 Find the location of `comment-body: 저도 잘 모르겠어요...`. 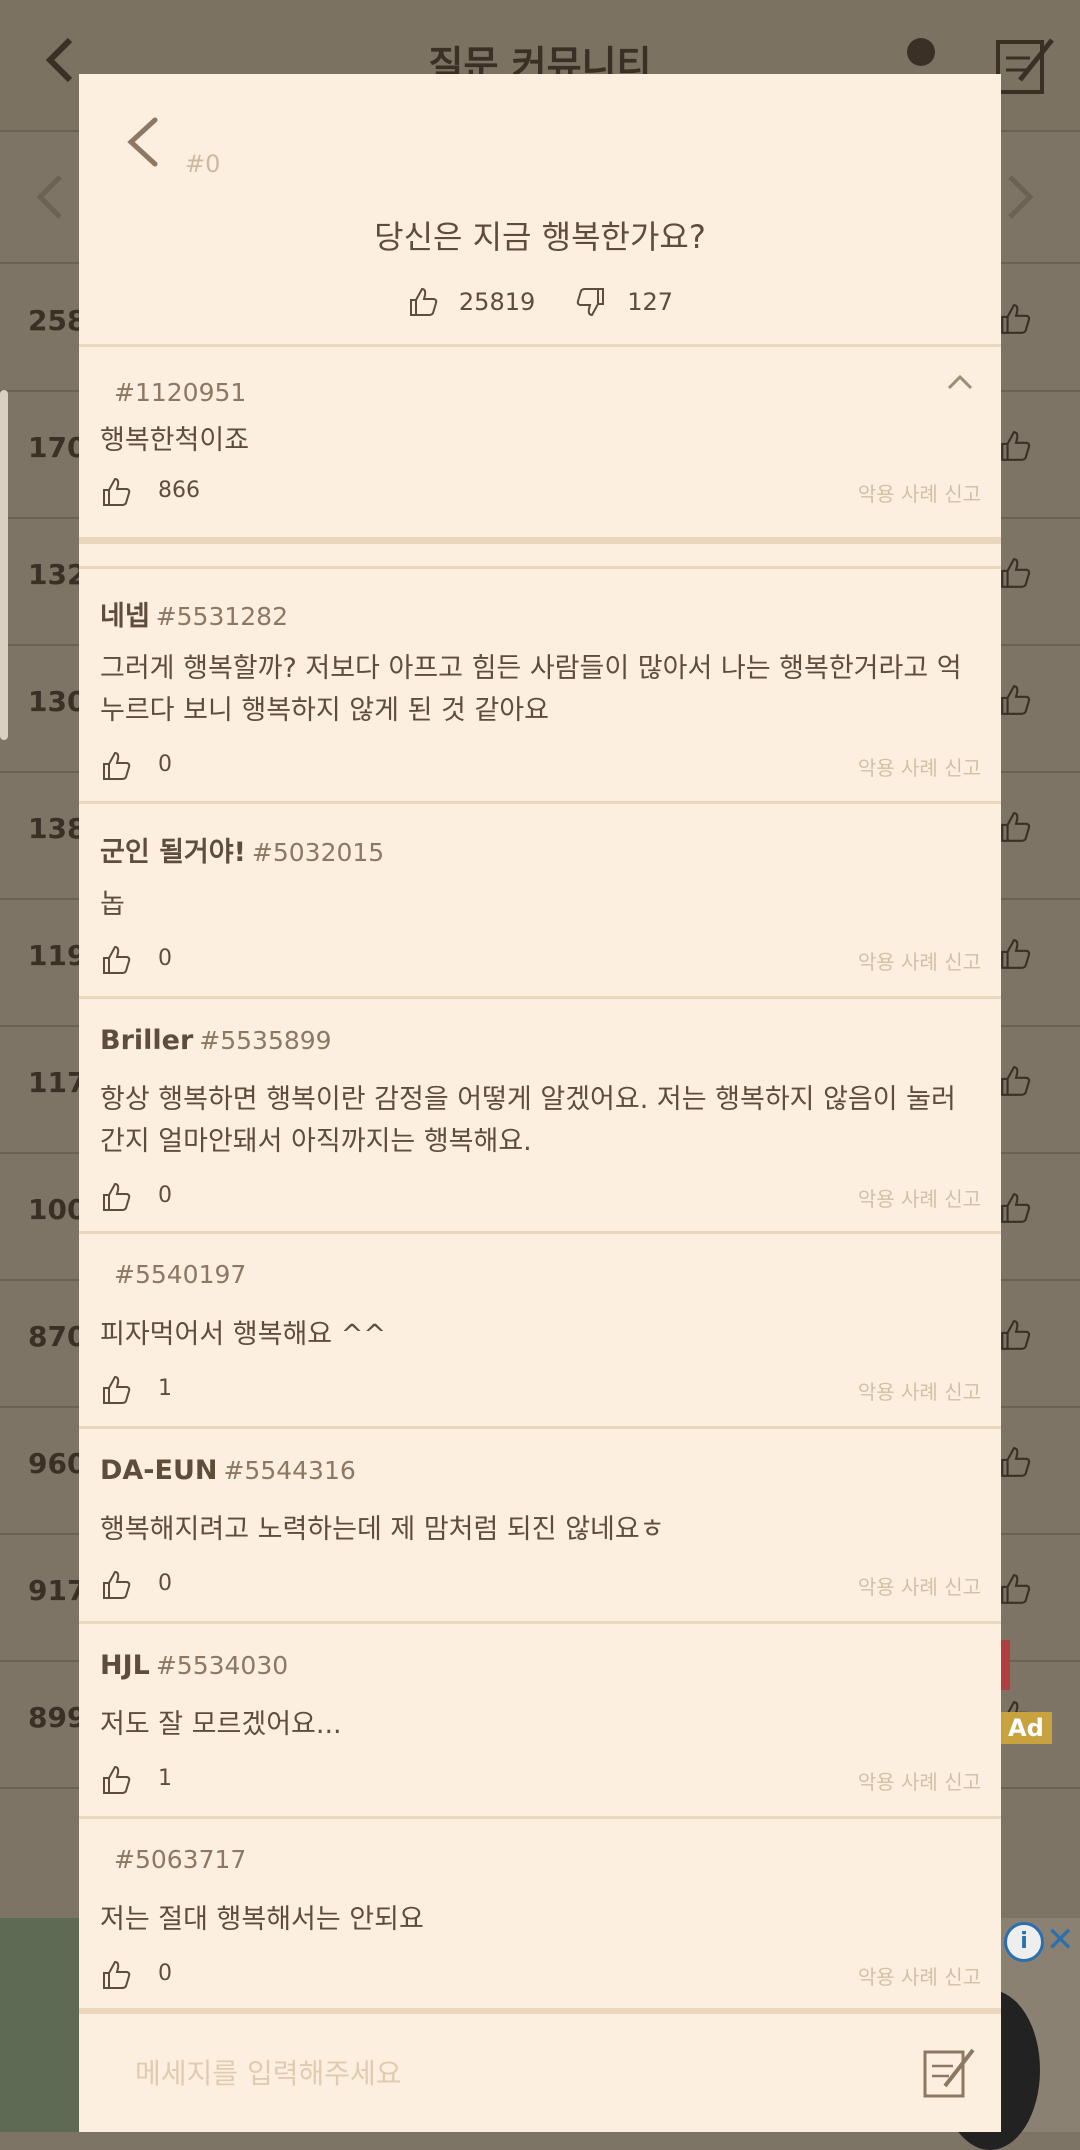

comment-body: 저도 잘 모르겠어요... is located at coordinates (221, 1724).